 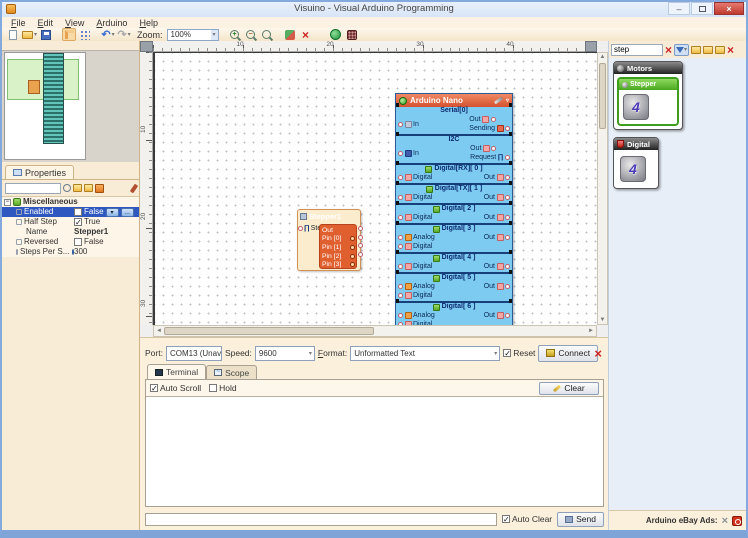 I want to click on property-row-reversed: Reversed False, so click(x=70, y=242).